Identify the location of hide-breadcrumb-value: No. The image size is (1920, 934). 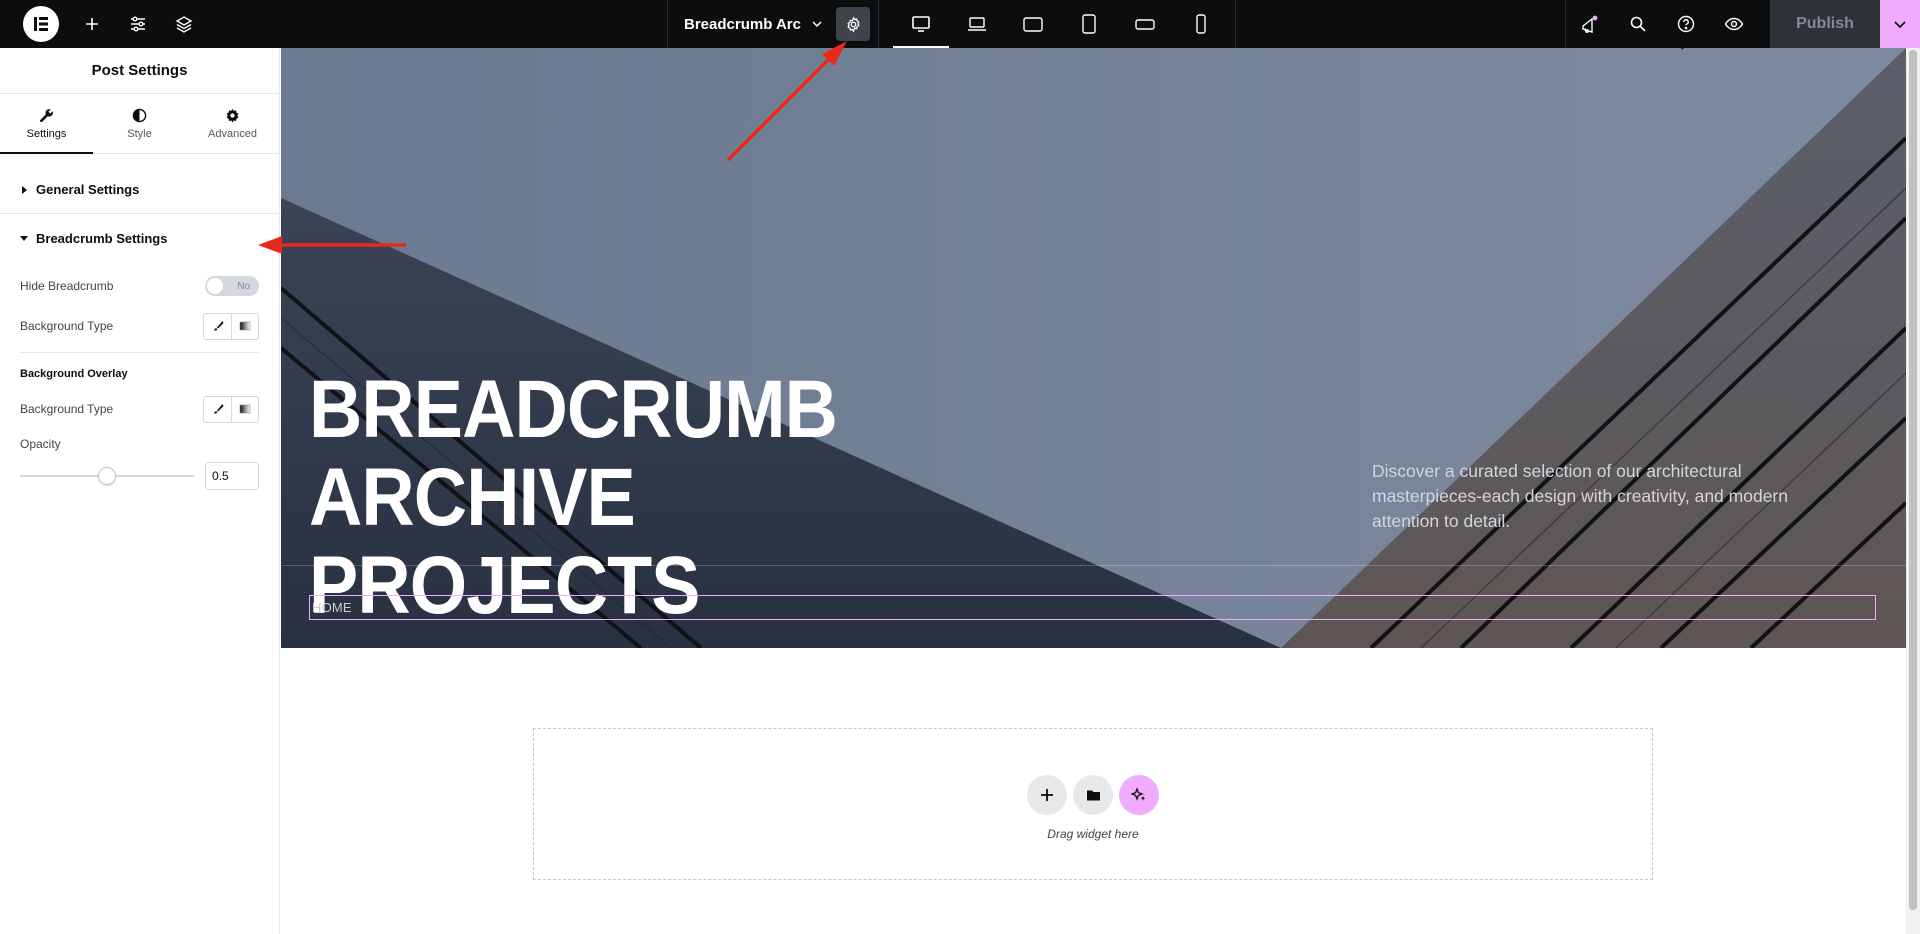
(243, 286).